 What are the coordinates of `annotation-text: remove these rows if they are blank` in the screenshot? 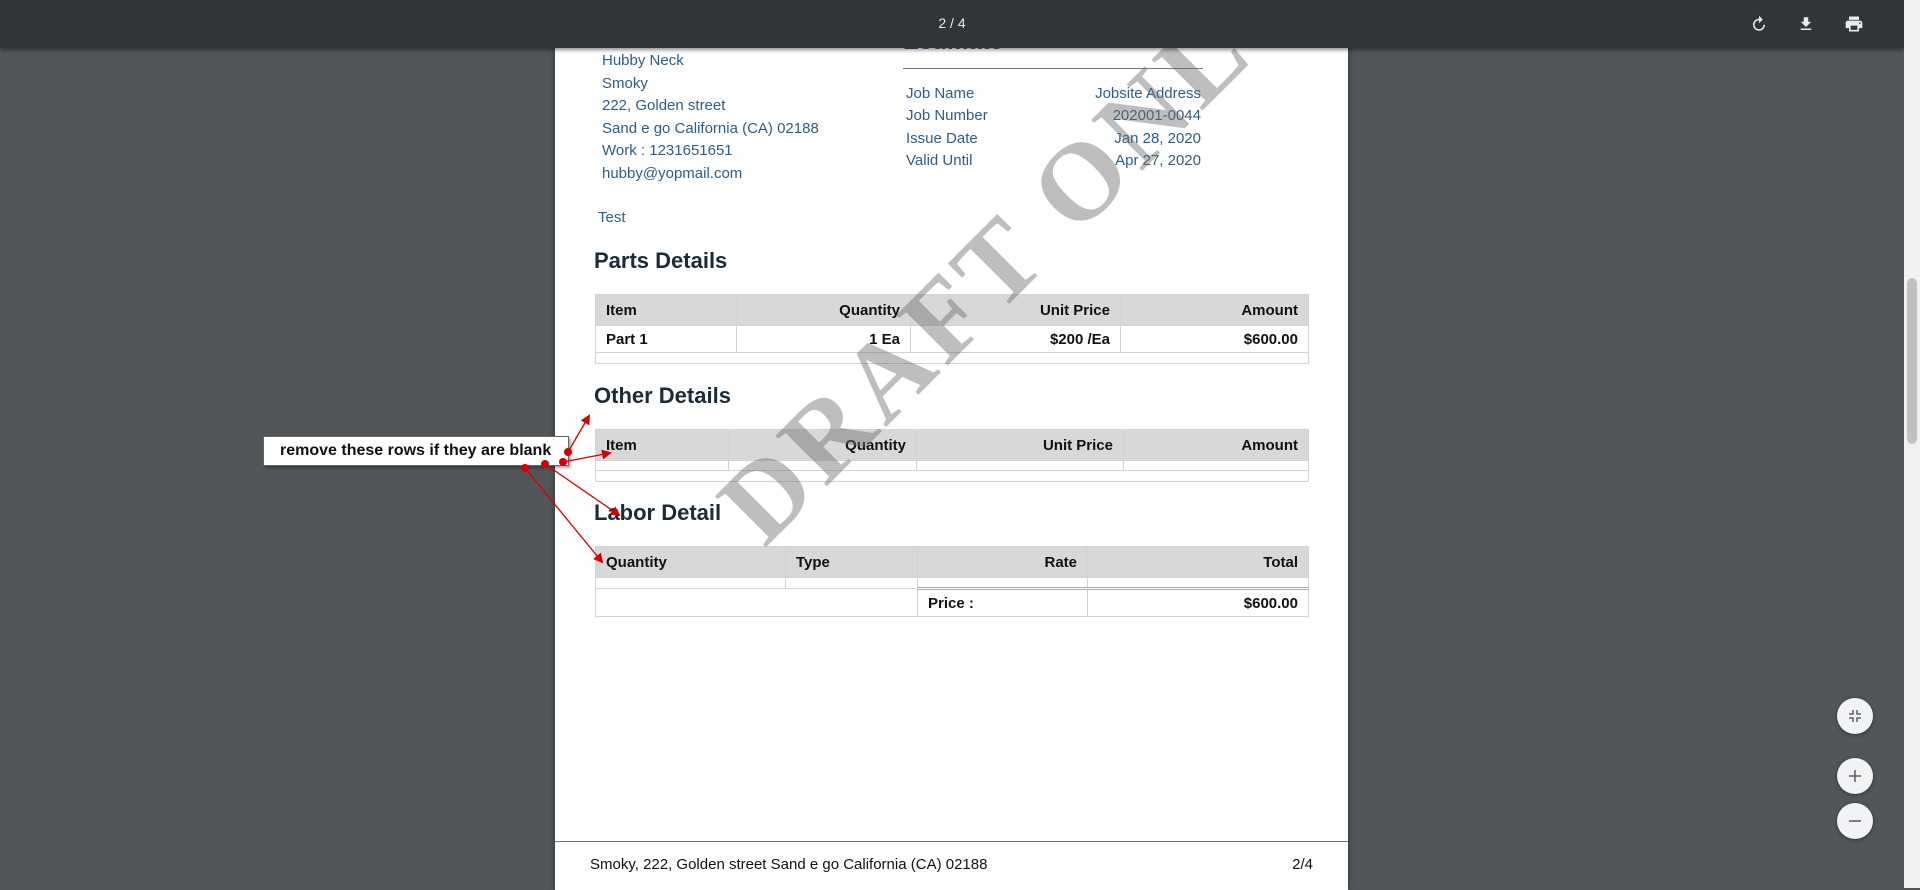 It's located at (416, 450).